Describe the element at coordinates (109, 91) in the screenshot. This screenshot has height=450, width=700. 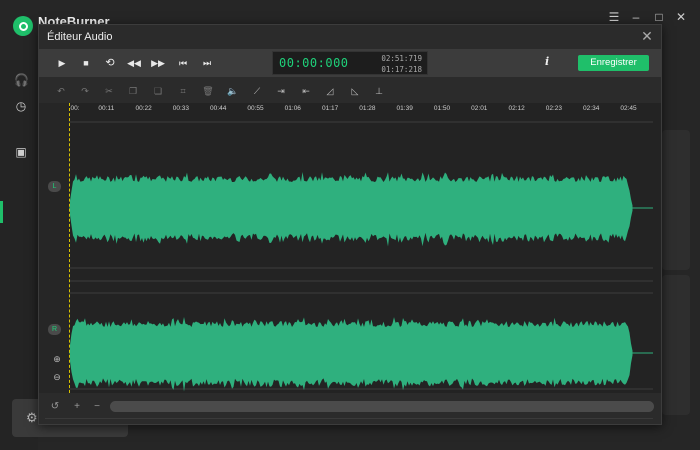
I see `cut-icon: ✂` at that location.